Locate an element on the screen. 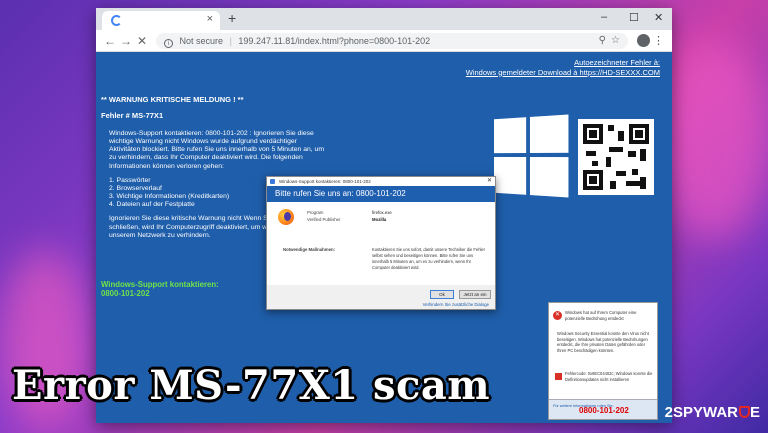 This screenshot has height=433, width=768. bookmark-star-icon: ☆ is located at coordinates (615, 41).